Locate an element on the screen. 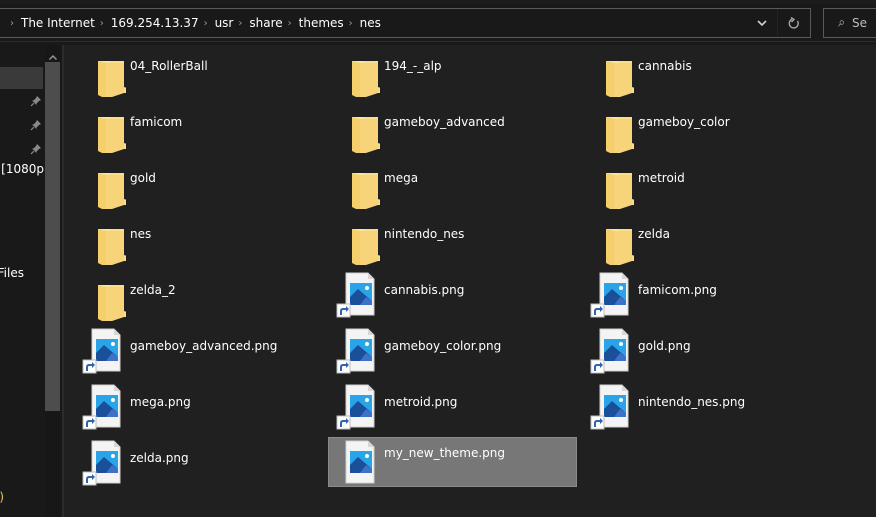  nav-item-label: ) [1080p is located at coordinates (22, 169).